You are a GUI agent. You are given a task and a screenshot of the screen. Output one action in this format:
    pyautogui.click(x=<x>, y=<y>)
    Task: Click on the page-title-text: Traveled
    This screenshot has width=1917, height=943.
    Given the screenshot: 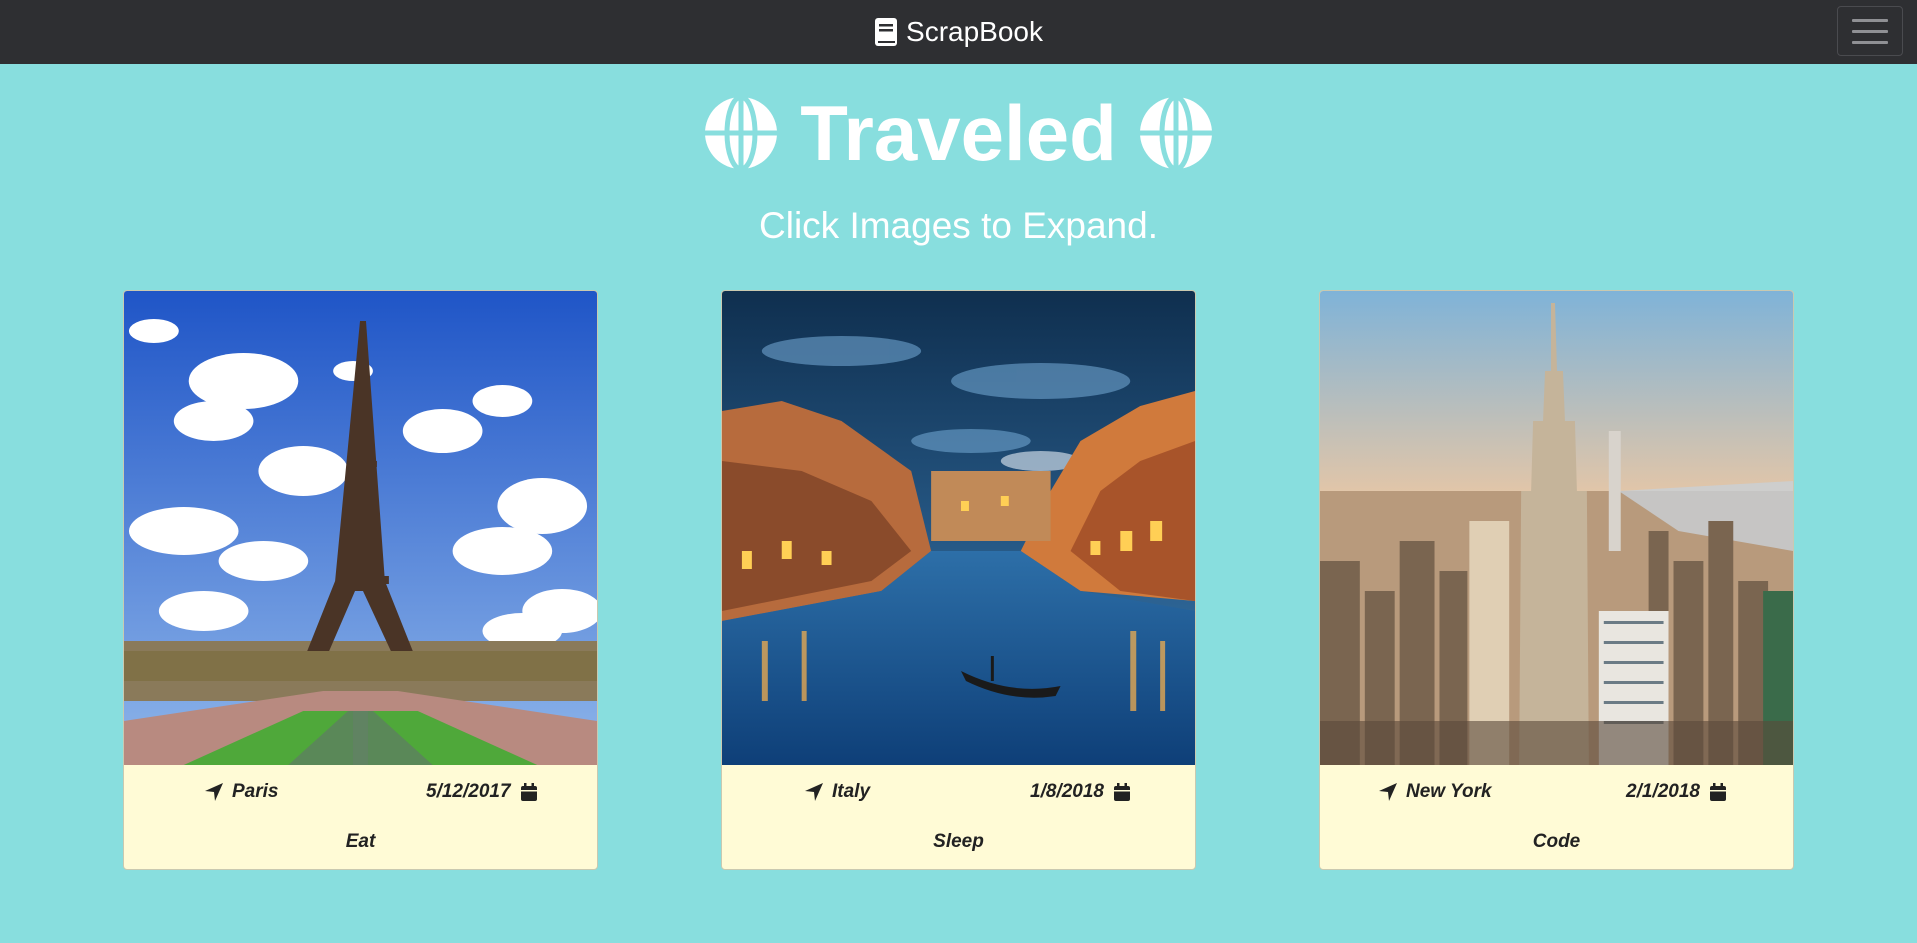 What is the action you would take?
    pyautogui.click(x=958, y=132)
    